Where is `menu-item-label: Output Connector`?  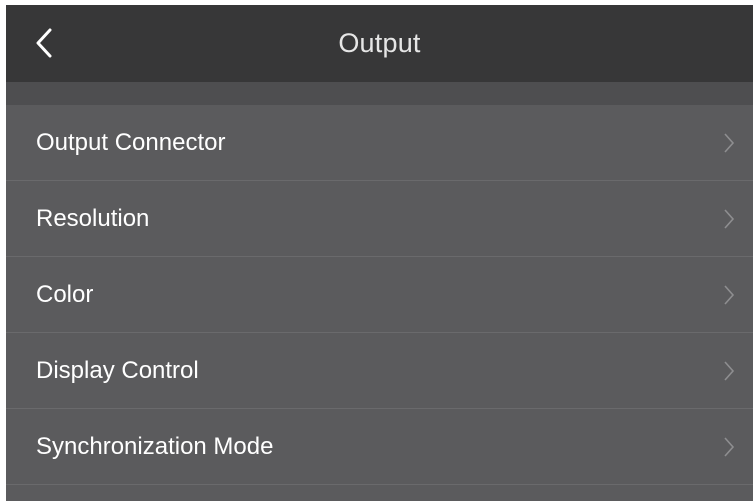 menu-item-label: Output Connector is located at coordinates (131, 142).